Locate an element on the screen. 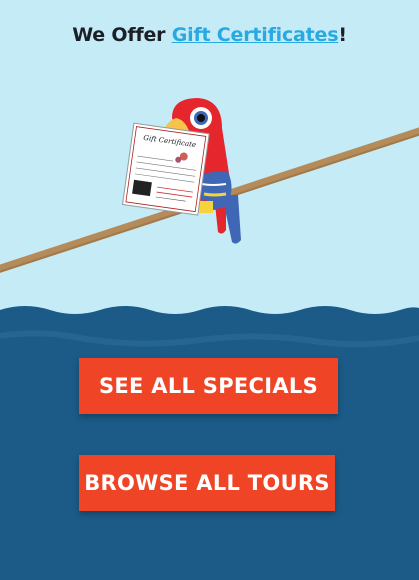 This screenshot has height=580, width=419. see-all-specials-label: SEE ALL SPECIALS is located at coordinates (208, 386).